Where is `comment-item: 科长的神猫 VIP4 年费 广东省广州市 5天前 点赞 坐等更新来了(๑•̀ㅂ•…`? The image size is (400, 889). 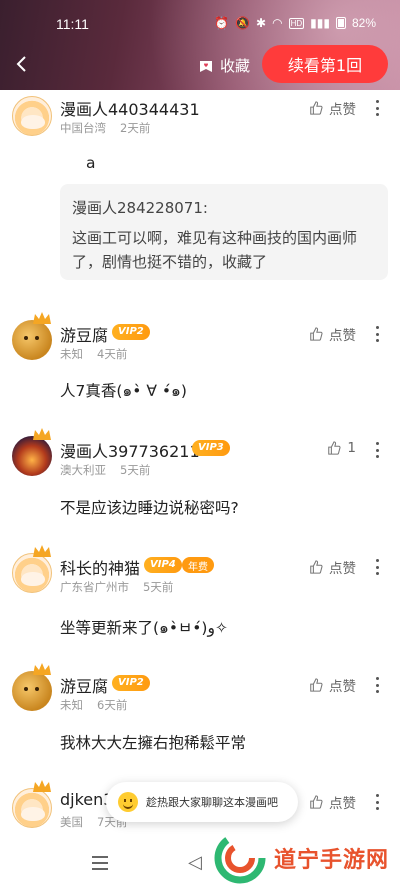
comment-item: 科长的神猫 VIP4 年费 广东省广州市 5天前 点赞 坐等更新来了(๑•̀ㅂ•… is located at coordinates (200, 598).